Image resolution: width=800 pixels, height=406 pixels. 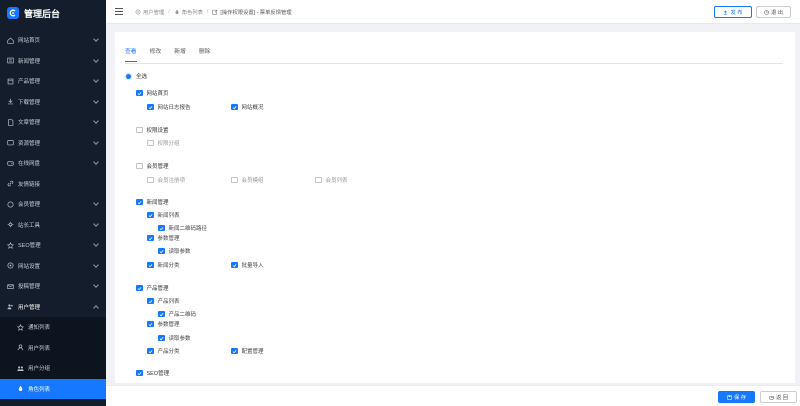 I want to click on perm-home-overview: 网站概况, so click(x=247, y=107).